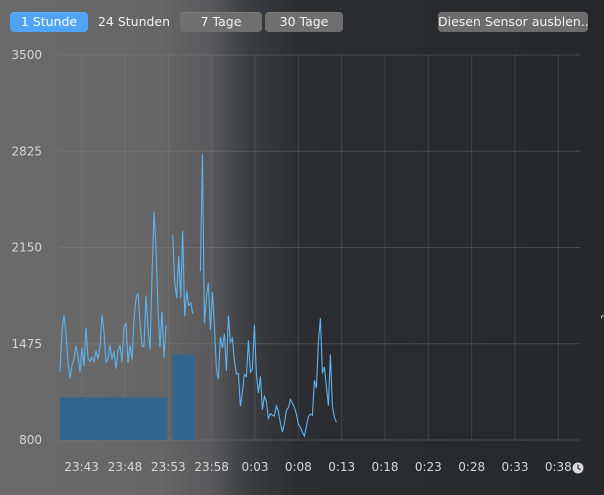 Image resolution: width=604 pixels, height=495 pixels. What do you see at coordinates (341, 467) in the screenshot?
I see `x-tick-label: 0:13` at bounding box center [341, 467].